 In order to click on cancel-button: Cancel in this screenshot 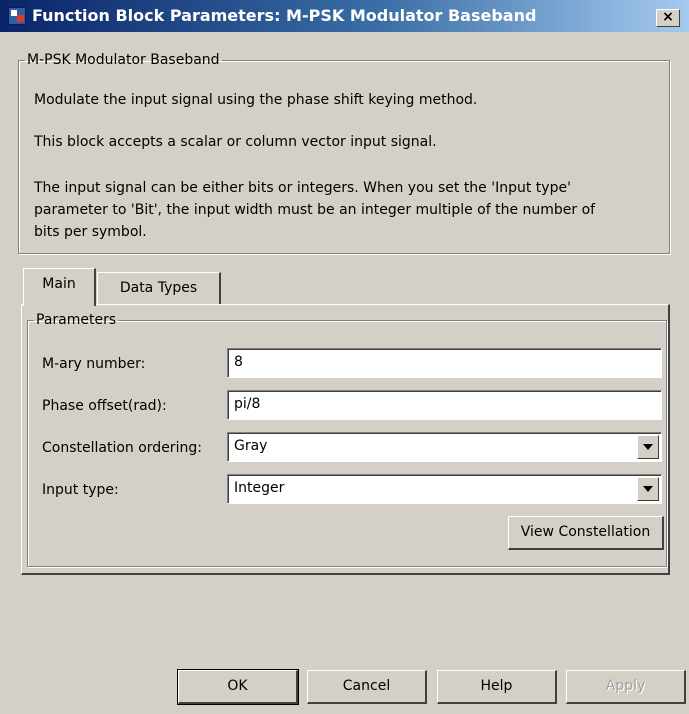, I will do `click(367, 687)`.